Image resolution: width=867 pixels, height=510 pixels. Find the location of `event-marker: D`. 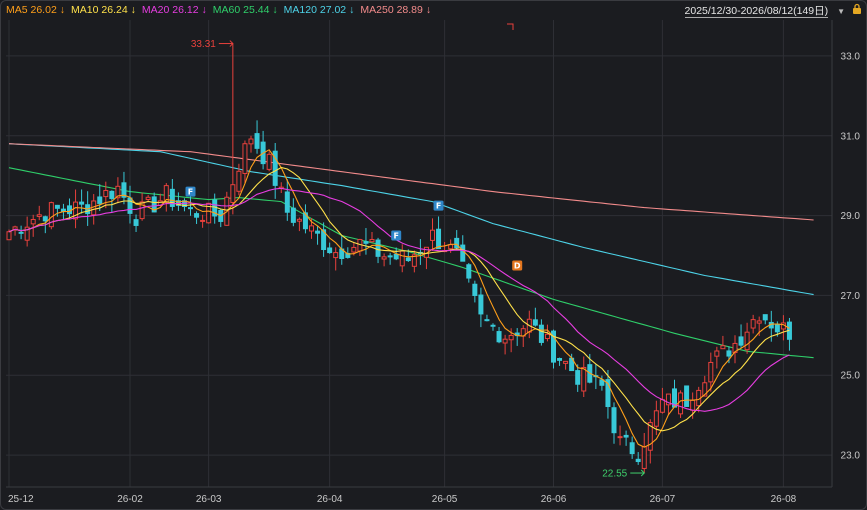

event-marker: D is located at coordinates (517, 265).